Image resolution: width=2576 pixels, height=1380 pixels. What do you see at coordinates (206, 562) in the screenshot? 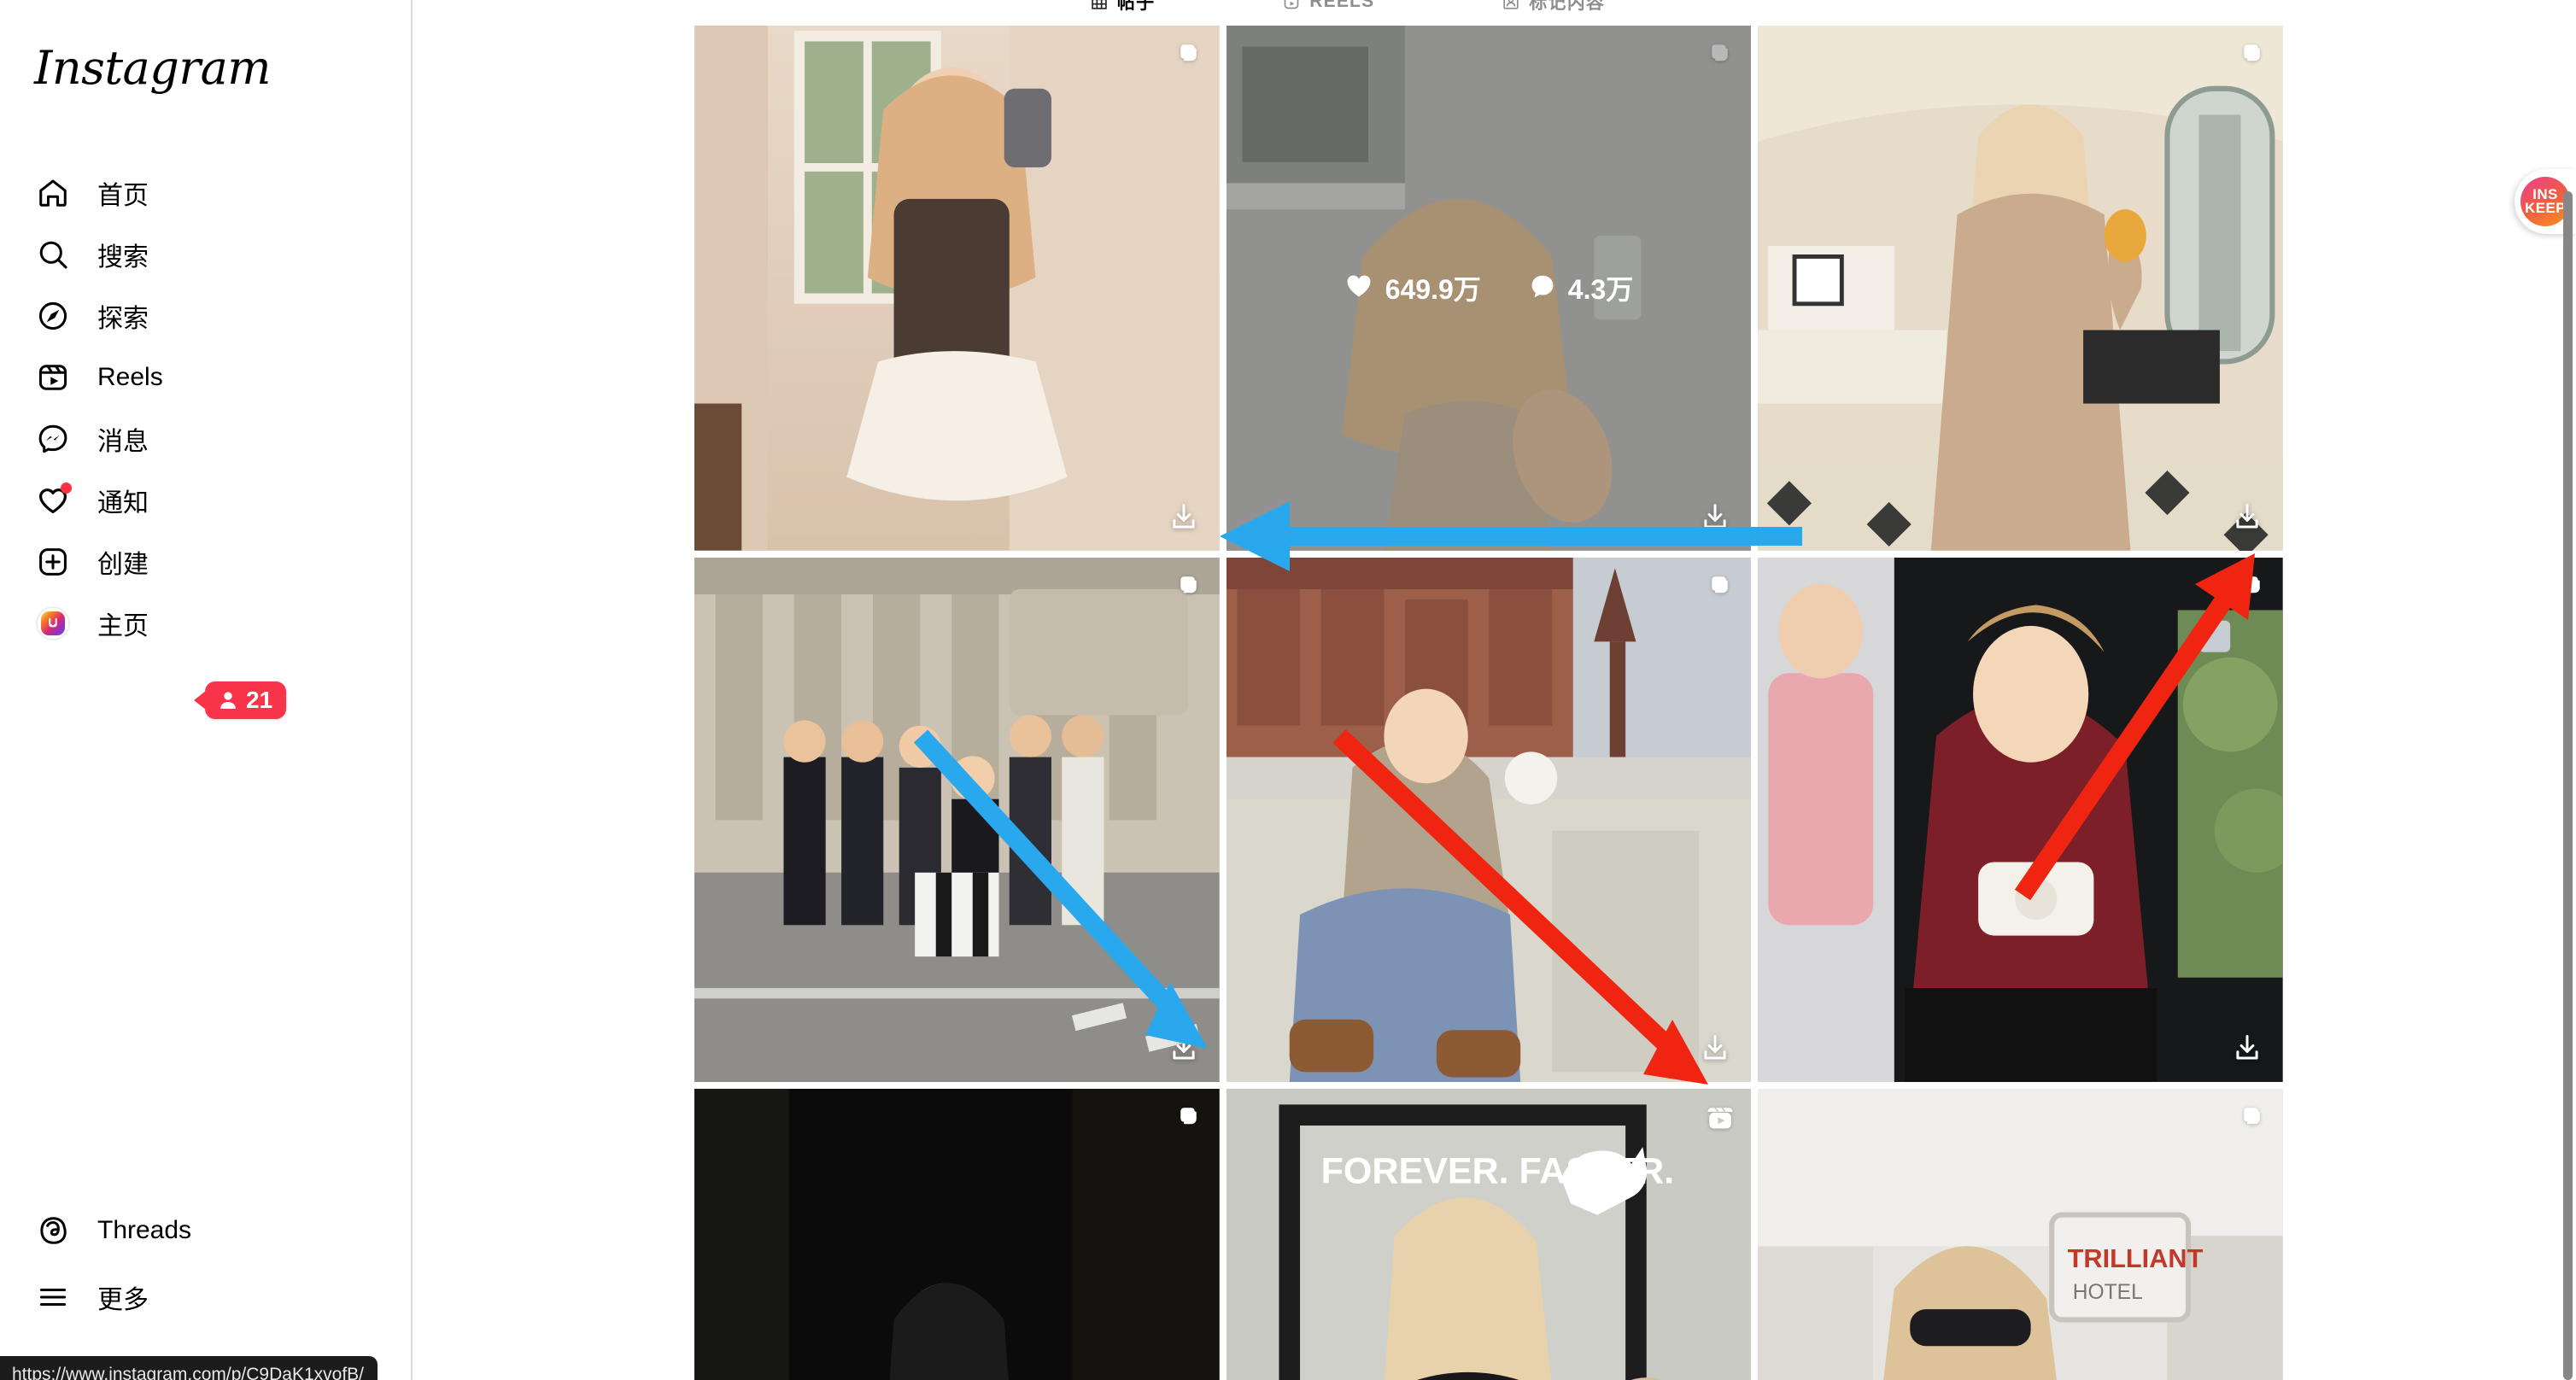
I see `sidebar-item-create: 创建` at bounding box center [206, 562].